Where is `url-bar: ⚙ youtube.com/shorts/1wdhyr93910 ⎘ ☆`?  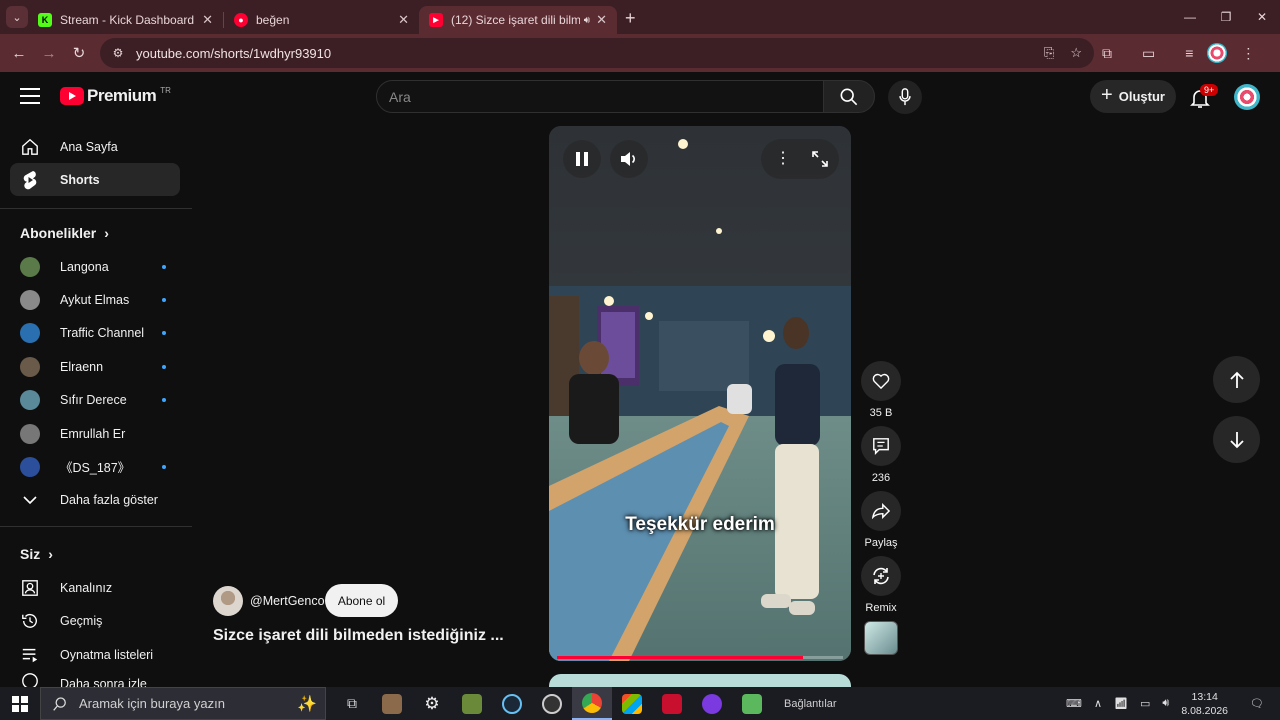
url-bar: ⚙ youtube.com/shorts/1wdhyr93910 ⎘ ☆ is located at coordinates (597, 53).